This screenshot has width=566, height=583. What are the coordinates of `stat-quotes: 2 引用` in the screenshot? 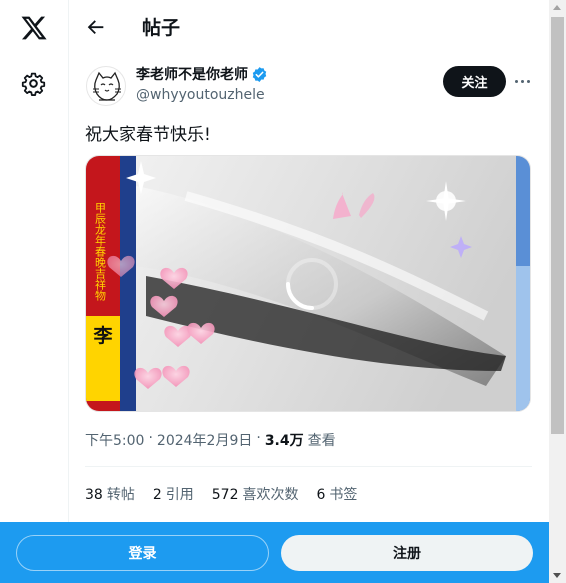 It's located at (173, 494).